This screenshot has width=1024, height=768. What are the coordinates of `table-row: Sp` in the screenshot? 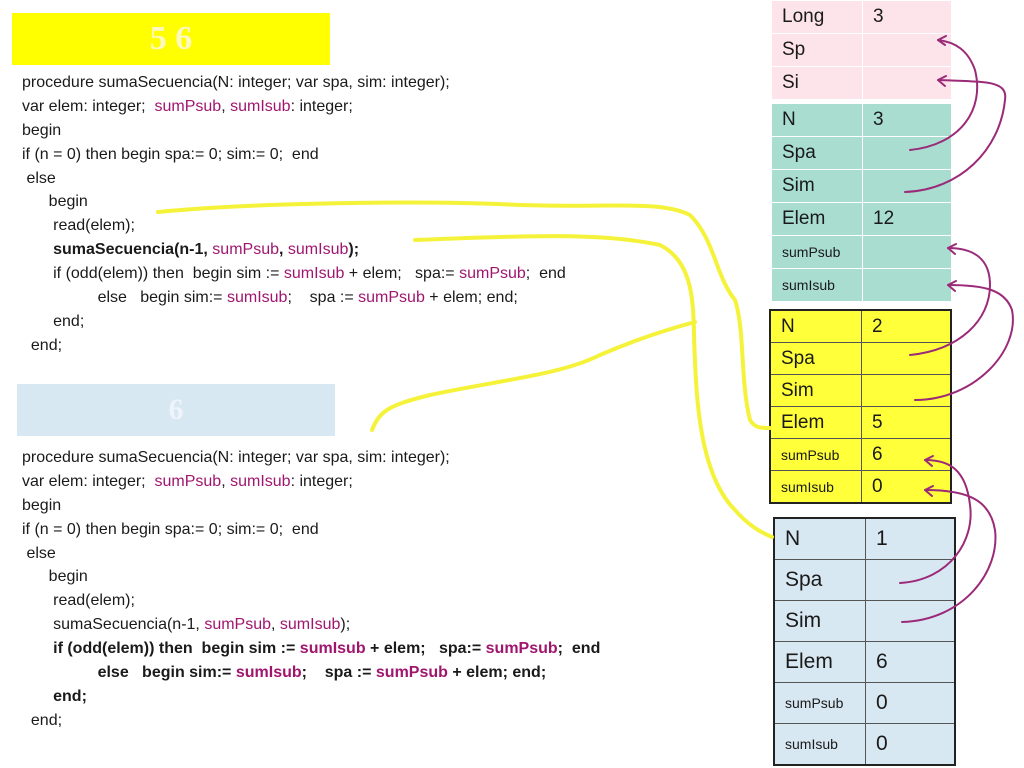 It's located at (861, 50).